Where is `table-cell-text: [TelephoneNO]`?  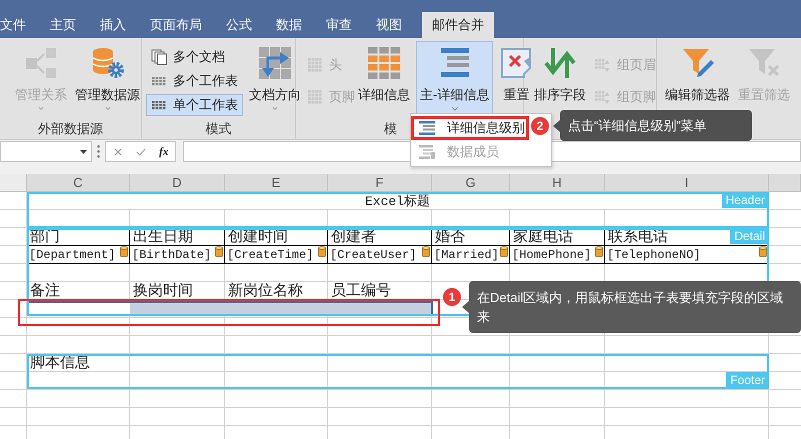
table-cell-text: [TelephoneNO] is located at coordinates (653, 255).